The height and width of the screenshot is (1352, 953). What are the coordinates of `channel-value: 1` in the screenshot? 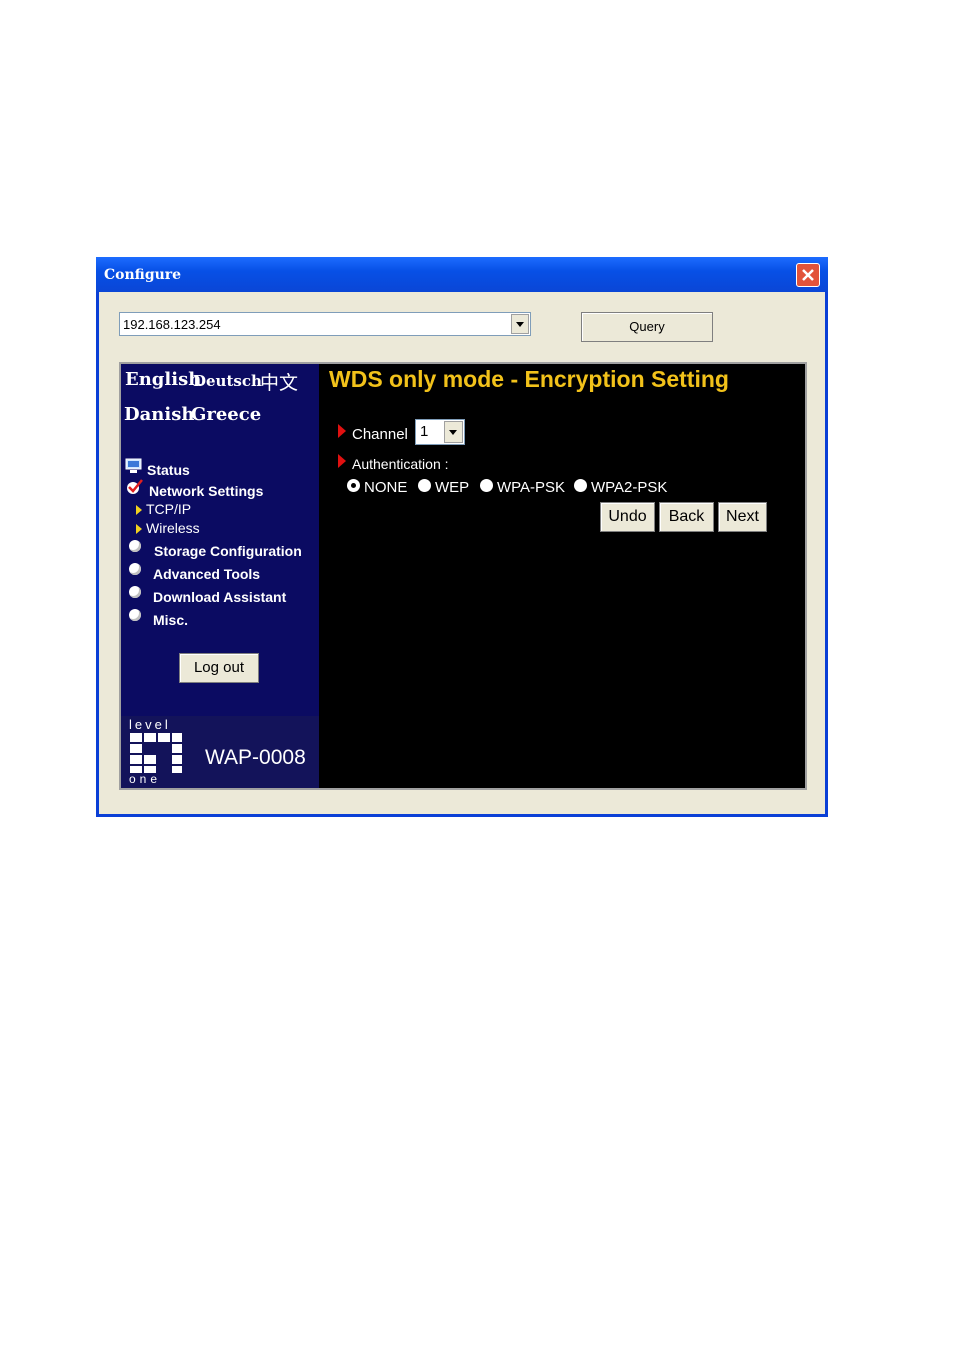 It's located at (424, 431).